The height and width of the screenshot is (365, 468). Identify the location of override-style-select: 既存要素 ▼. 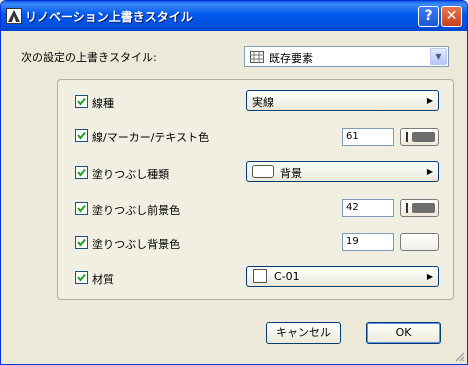
(346, 56).